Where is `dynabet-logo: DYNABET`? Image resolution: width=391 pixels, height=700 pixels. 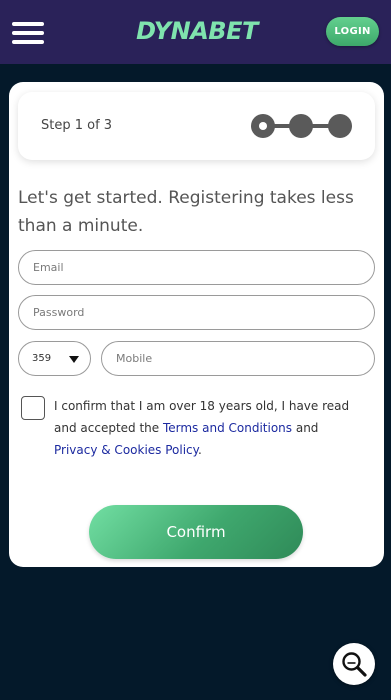
dynabet-logo: DYNABET is located at coordinates (197, 31).